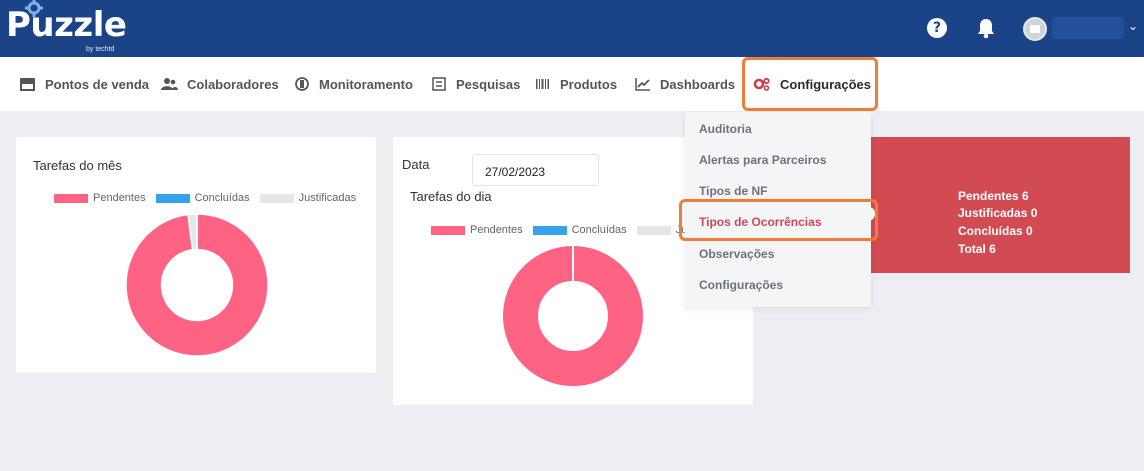 The height and width of the screenshot is (471, 1144). Describe the element at coordinates (97, 84) in the screenshot. I see `nav-label: Pontos de venda` at that location.